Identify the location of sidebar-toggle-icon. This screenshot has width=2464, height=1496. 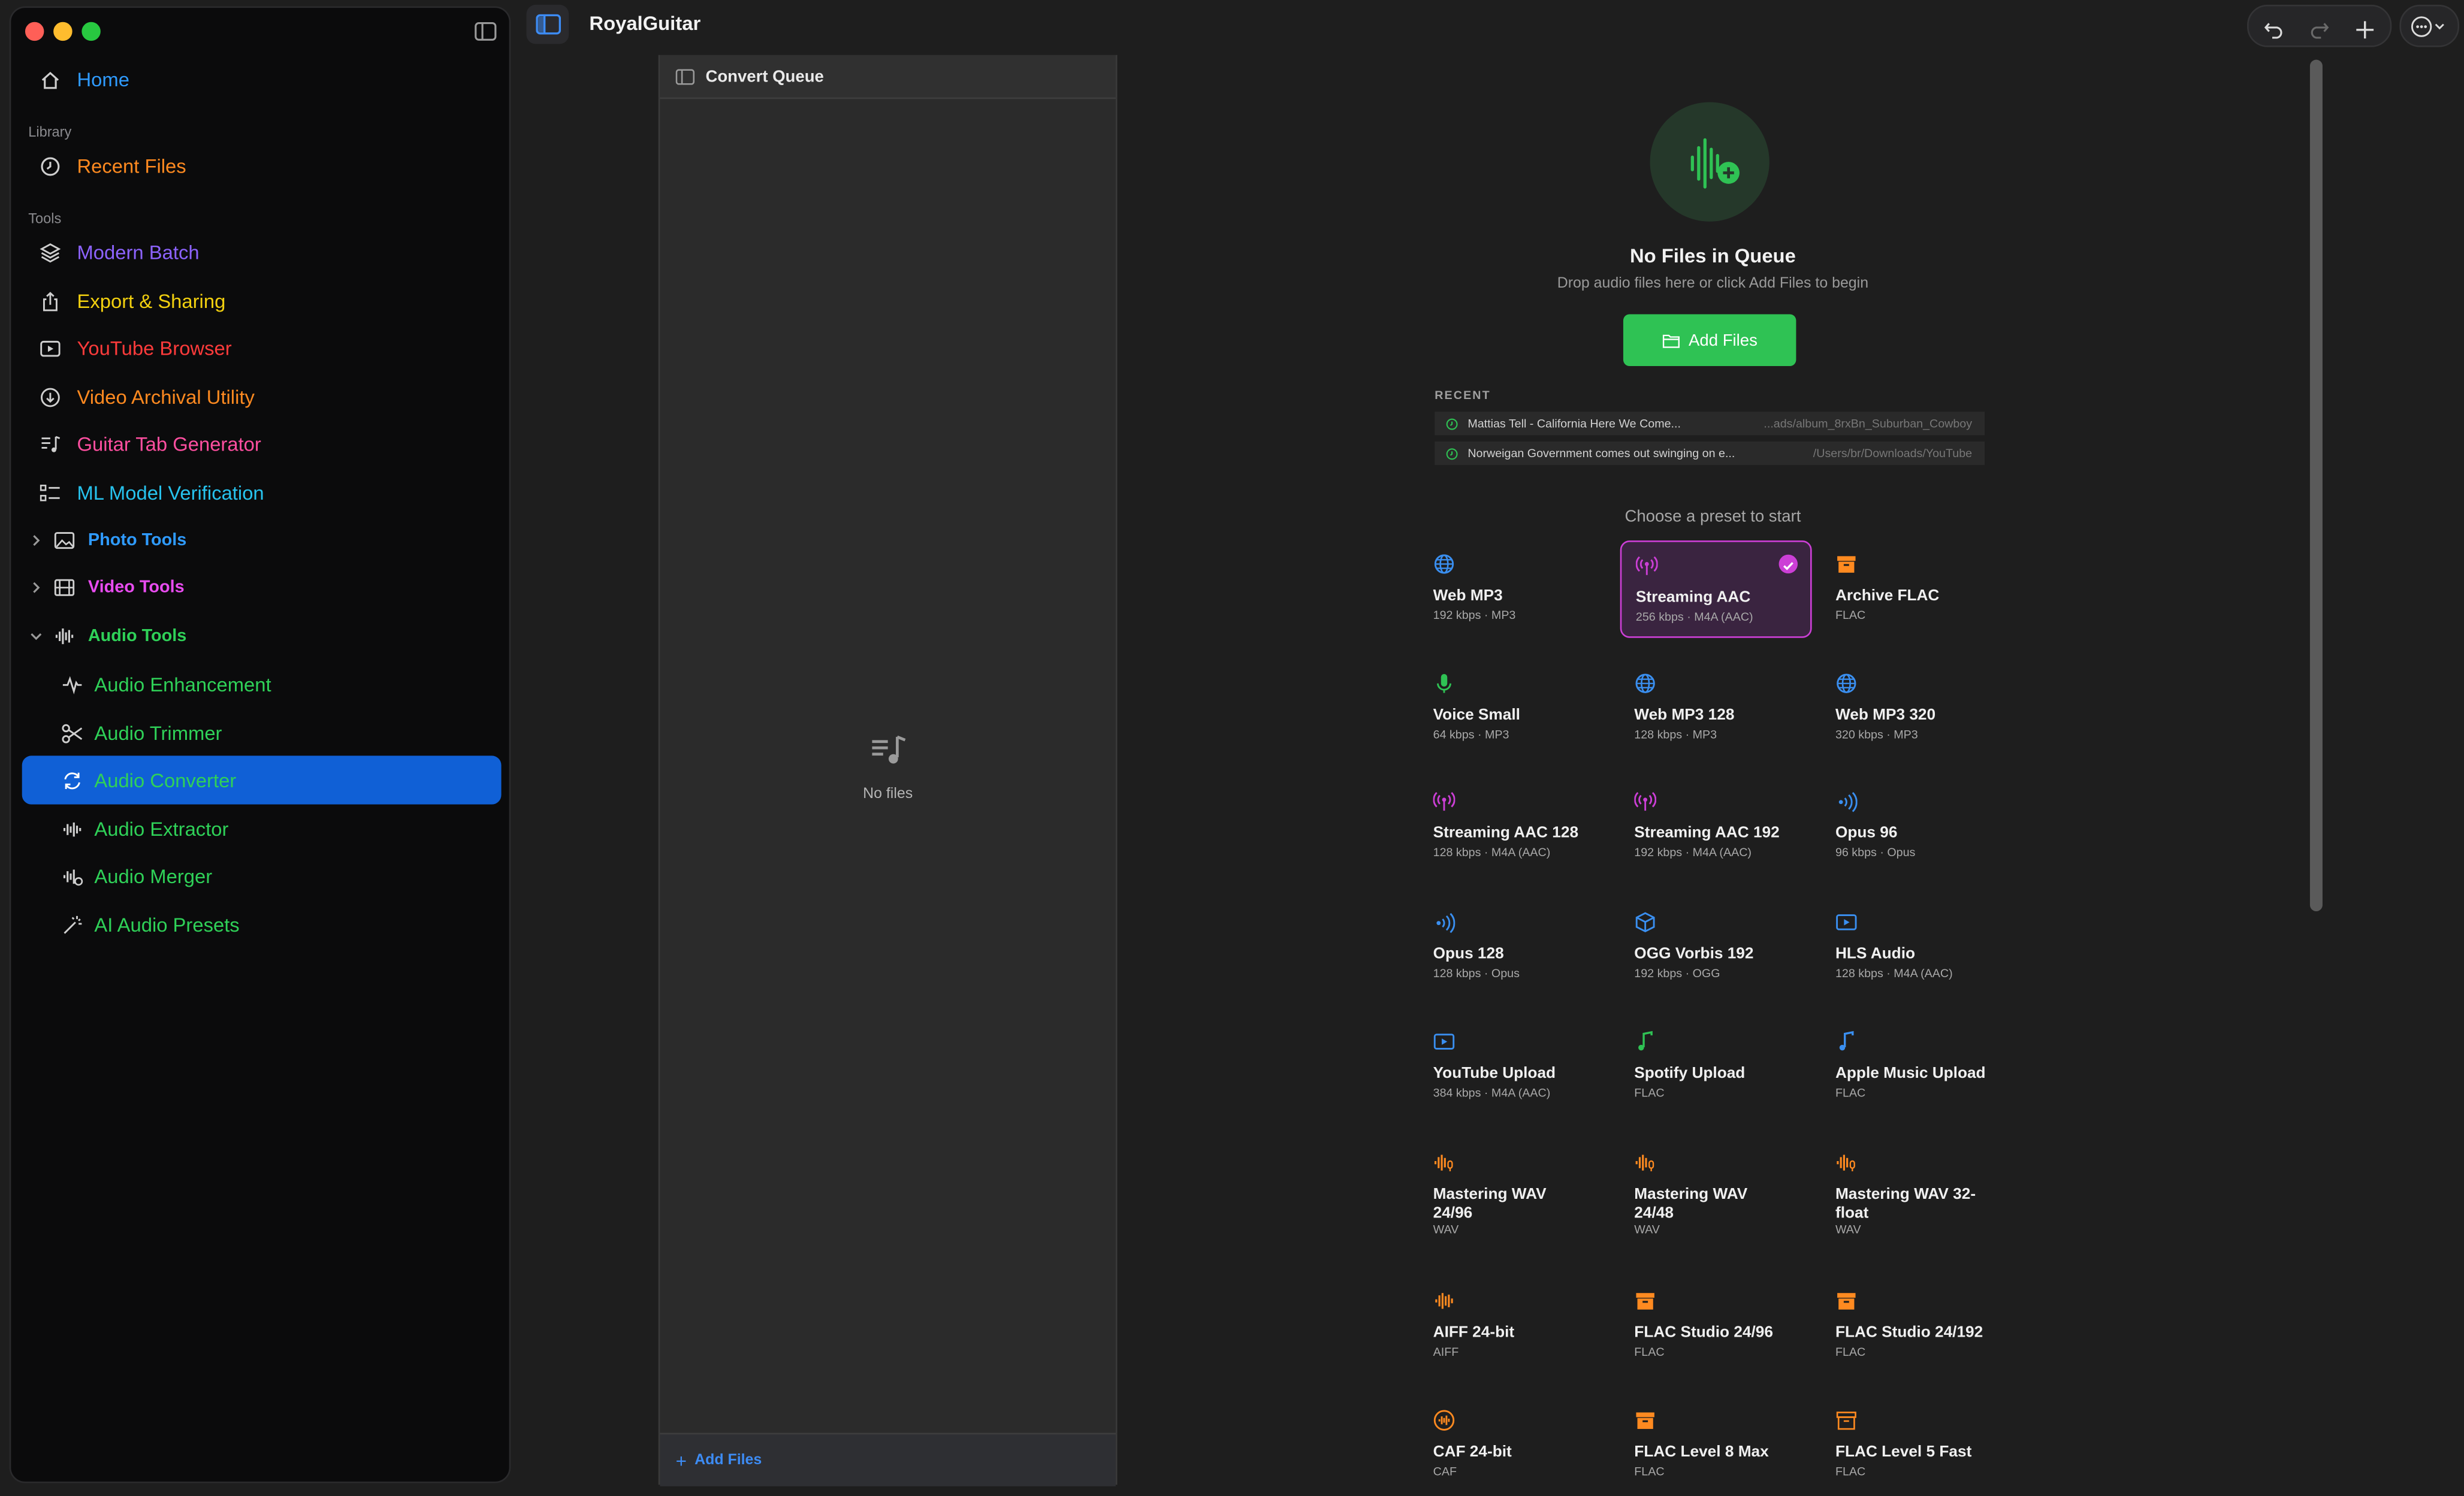
(486, 31).